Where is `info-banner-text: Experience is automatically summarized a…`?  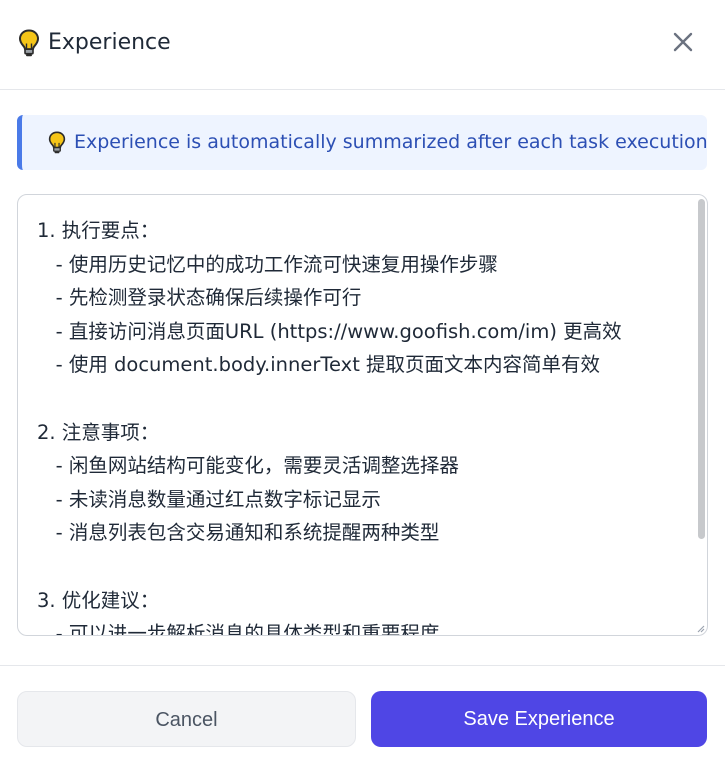 info-banner-text: Experience is automatically summarized a… is located at coordinates (391, 142).